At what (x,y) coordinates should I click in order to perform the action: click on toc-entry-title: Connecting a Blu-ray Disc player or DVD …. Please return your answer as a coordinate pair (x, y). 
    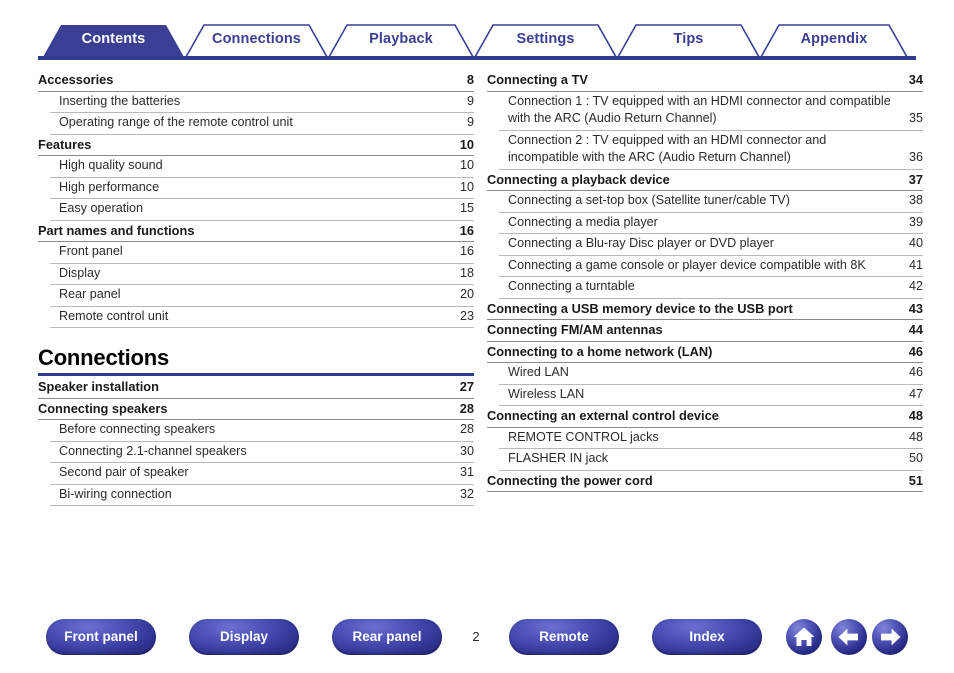
    Looking at the image, I should click on (641, 243).